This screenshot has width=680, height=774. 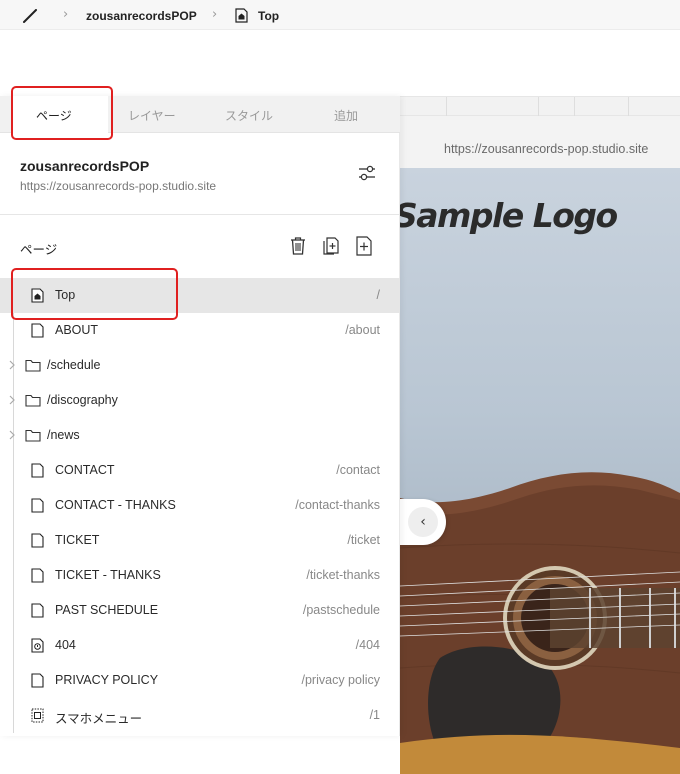 What do you see at coordinates (200, 610) in the screenshot?
I see `page-row-past-schedule: PAST SCHEDULE /pastschedule` at bounding box center [200, 610].